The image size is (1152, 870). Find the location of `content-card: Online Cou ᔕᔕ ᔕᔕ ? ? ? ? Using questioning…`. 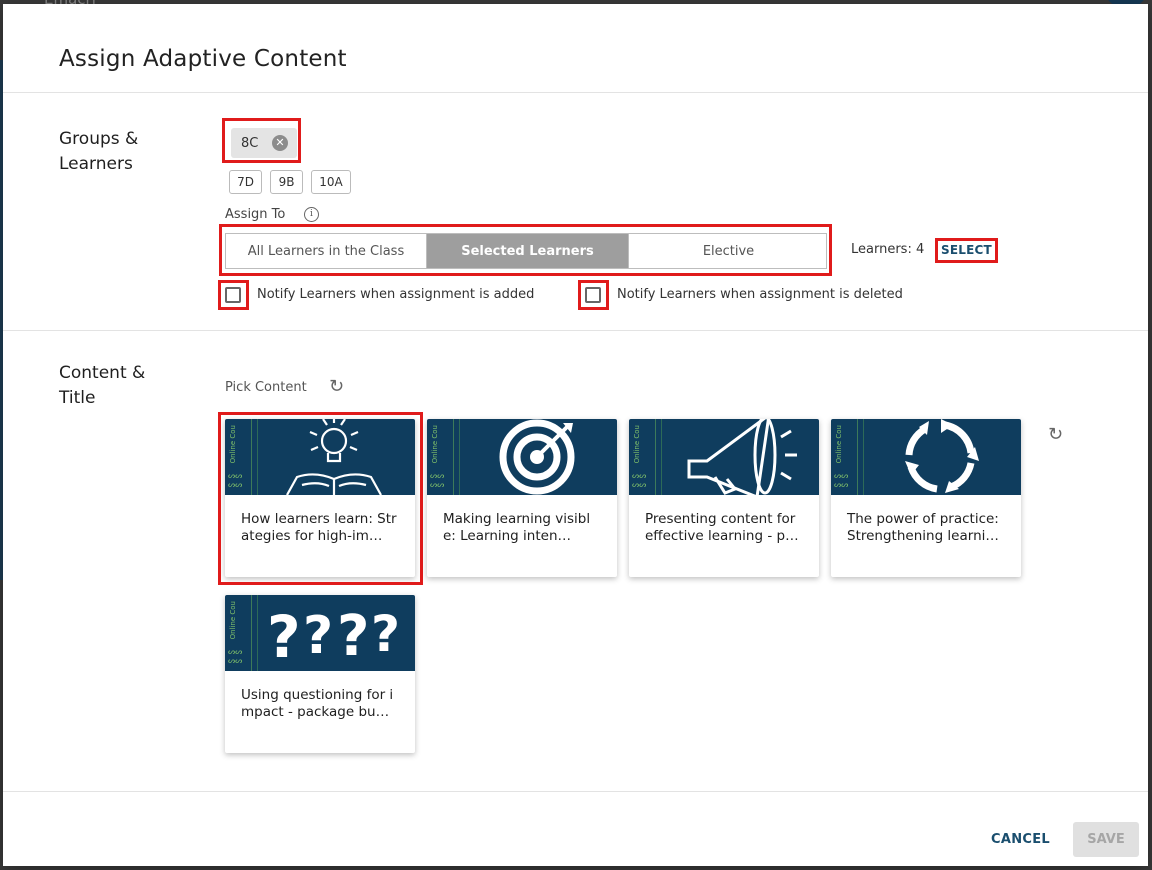

content-card: Online Cou ᔕᔕ ᔕᔕ ? ? ? ? Using questioning… is located at coordinates (320, 674).